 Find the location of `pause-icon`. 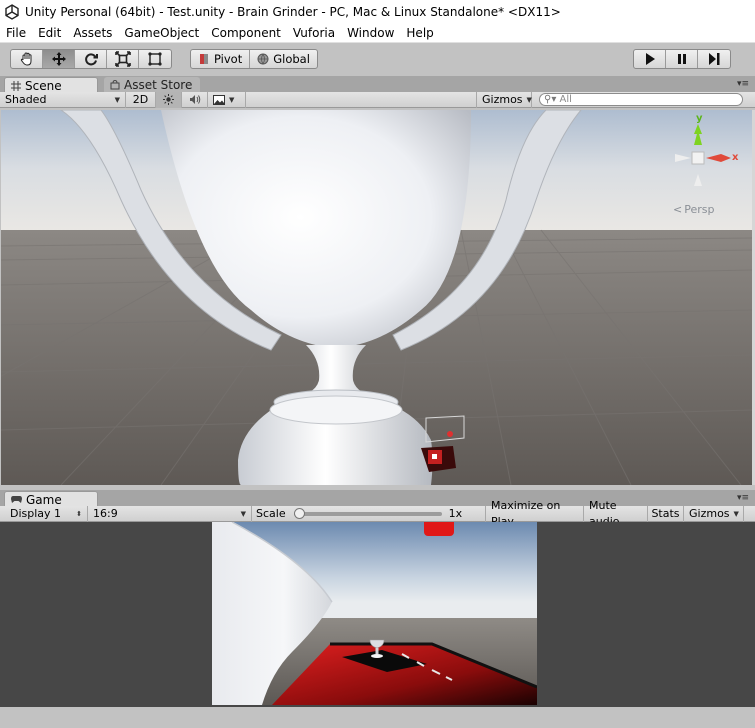

pause-icon is located at coordinates (681, 59).